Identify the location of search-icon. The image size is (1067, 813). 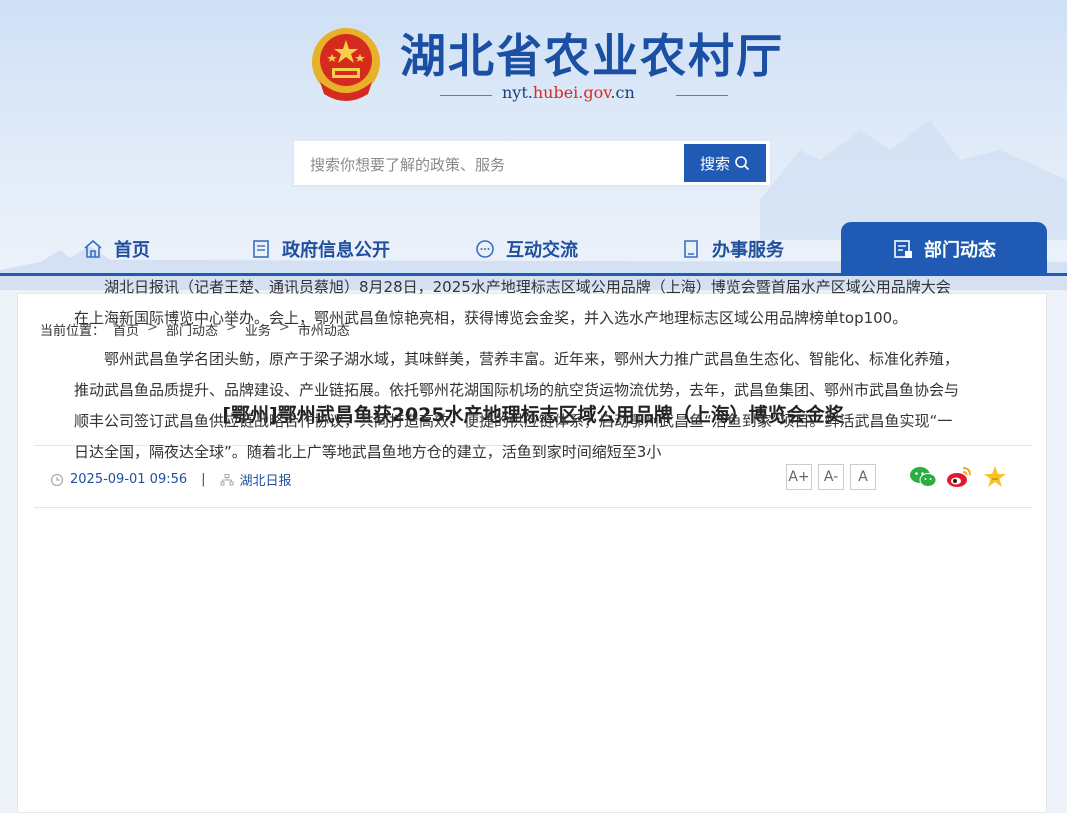
(742, 163).